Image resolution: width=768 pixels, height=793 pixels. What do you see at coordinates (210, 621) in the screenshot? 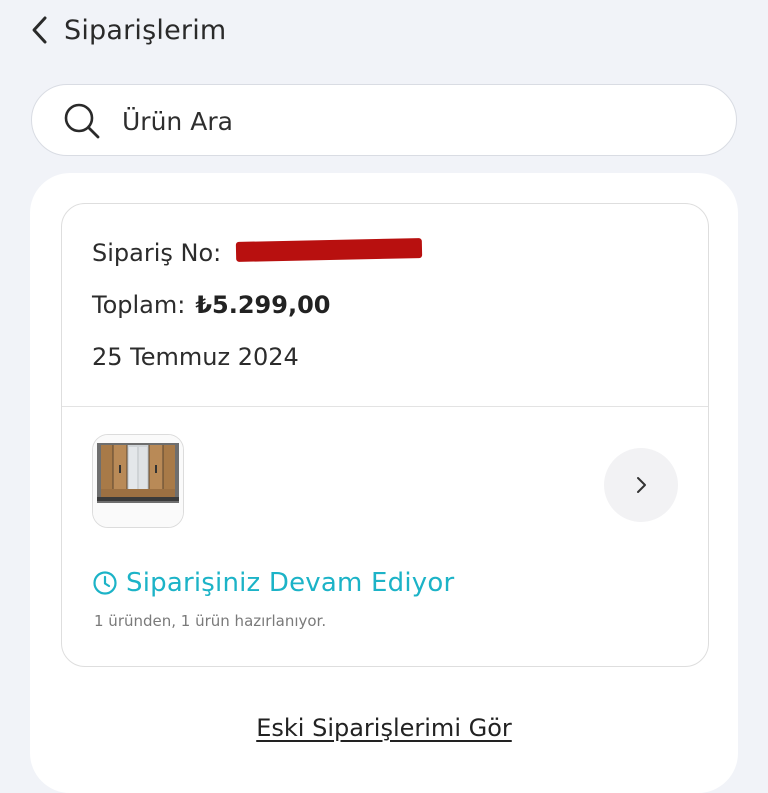
I see `status-detail: 1 üründen, 1 ürün hazırlanıyor.` at bounding box center [210, 621].